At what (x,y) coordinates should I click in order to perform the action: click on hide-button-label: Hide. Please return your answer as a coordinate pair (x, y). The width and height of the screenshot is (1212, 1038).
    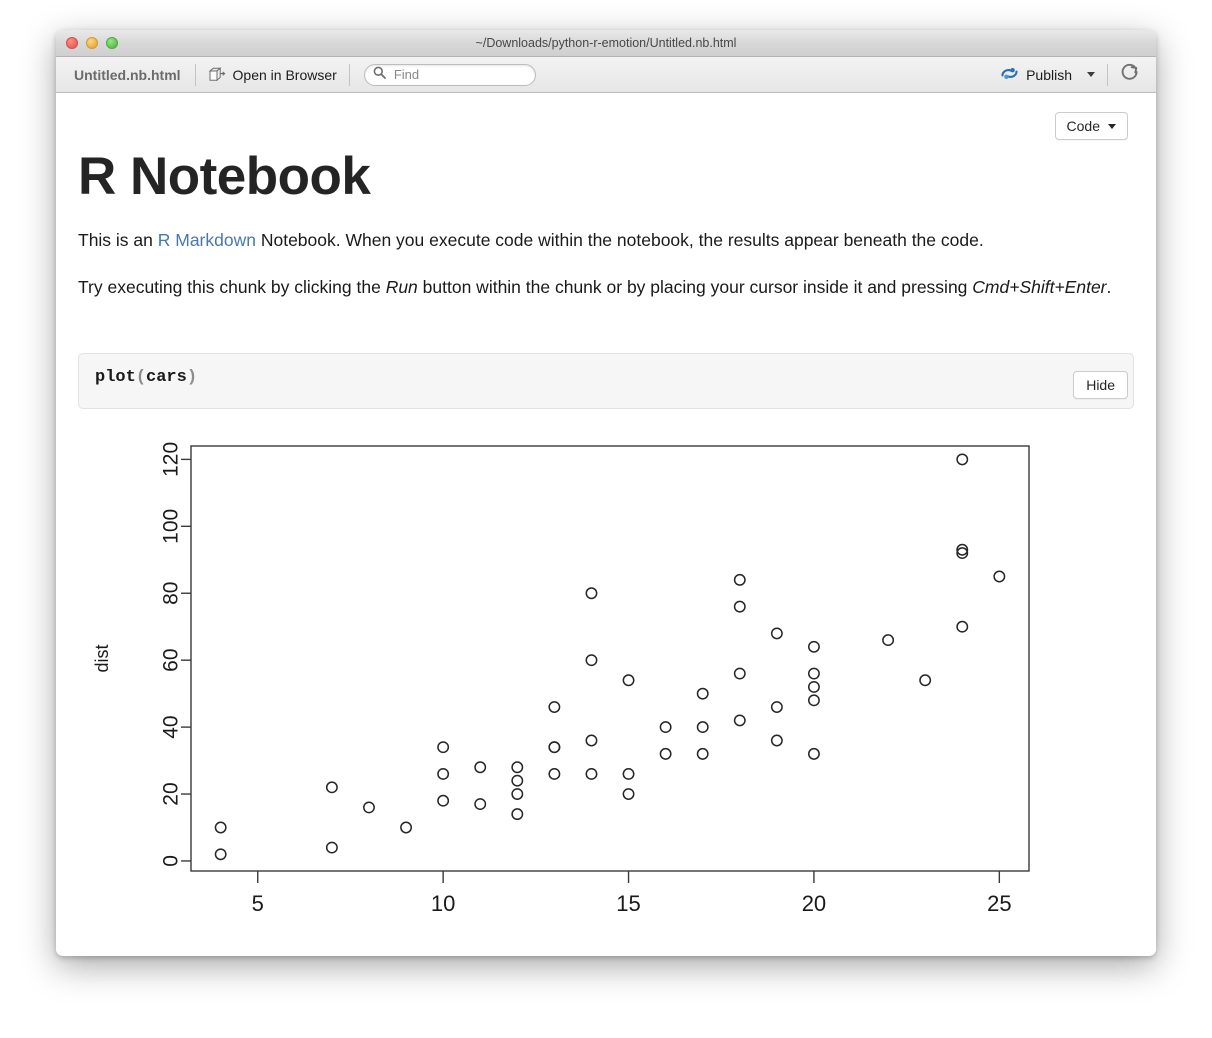
    Looking at the image, I should click on (1100, 385).